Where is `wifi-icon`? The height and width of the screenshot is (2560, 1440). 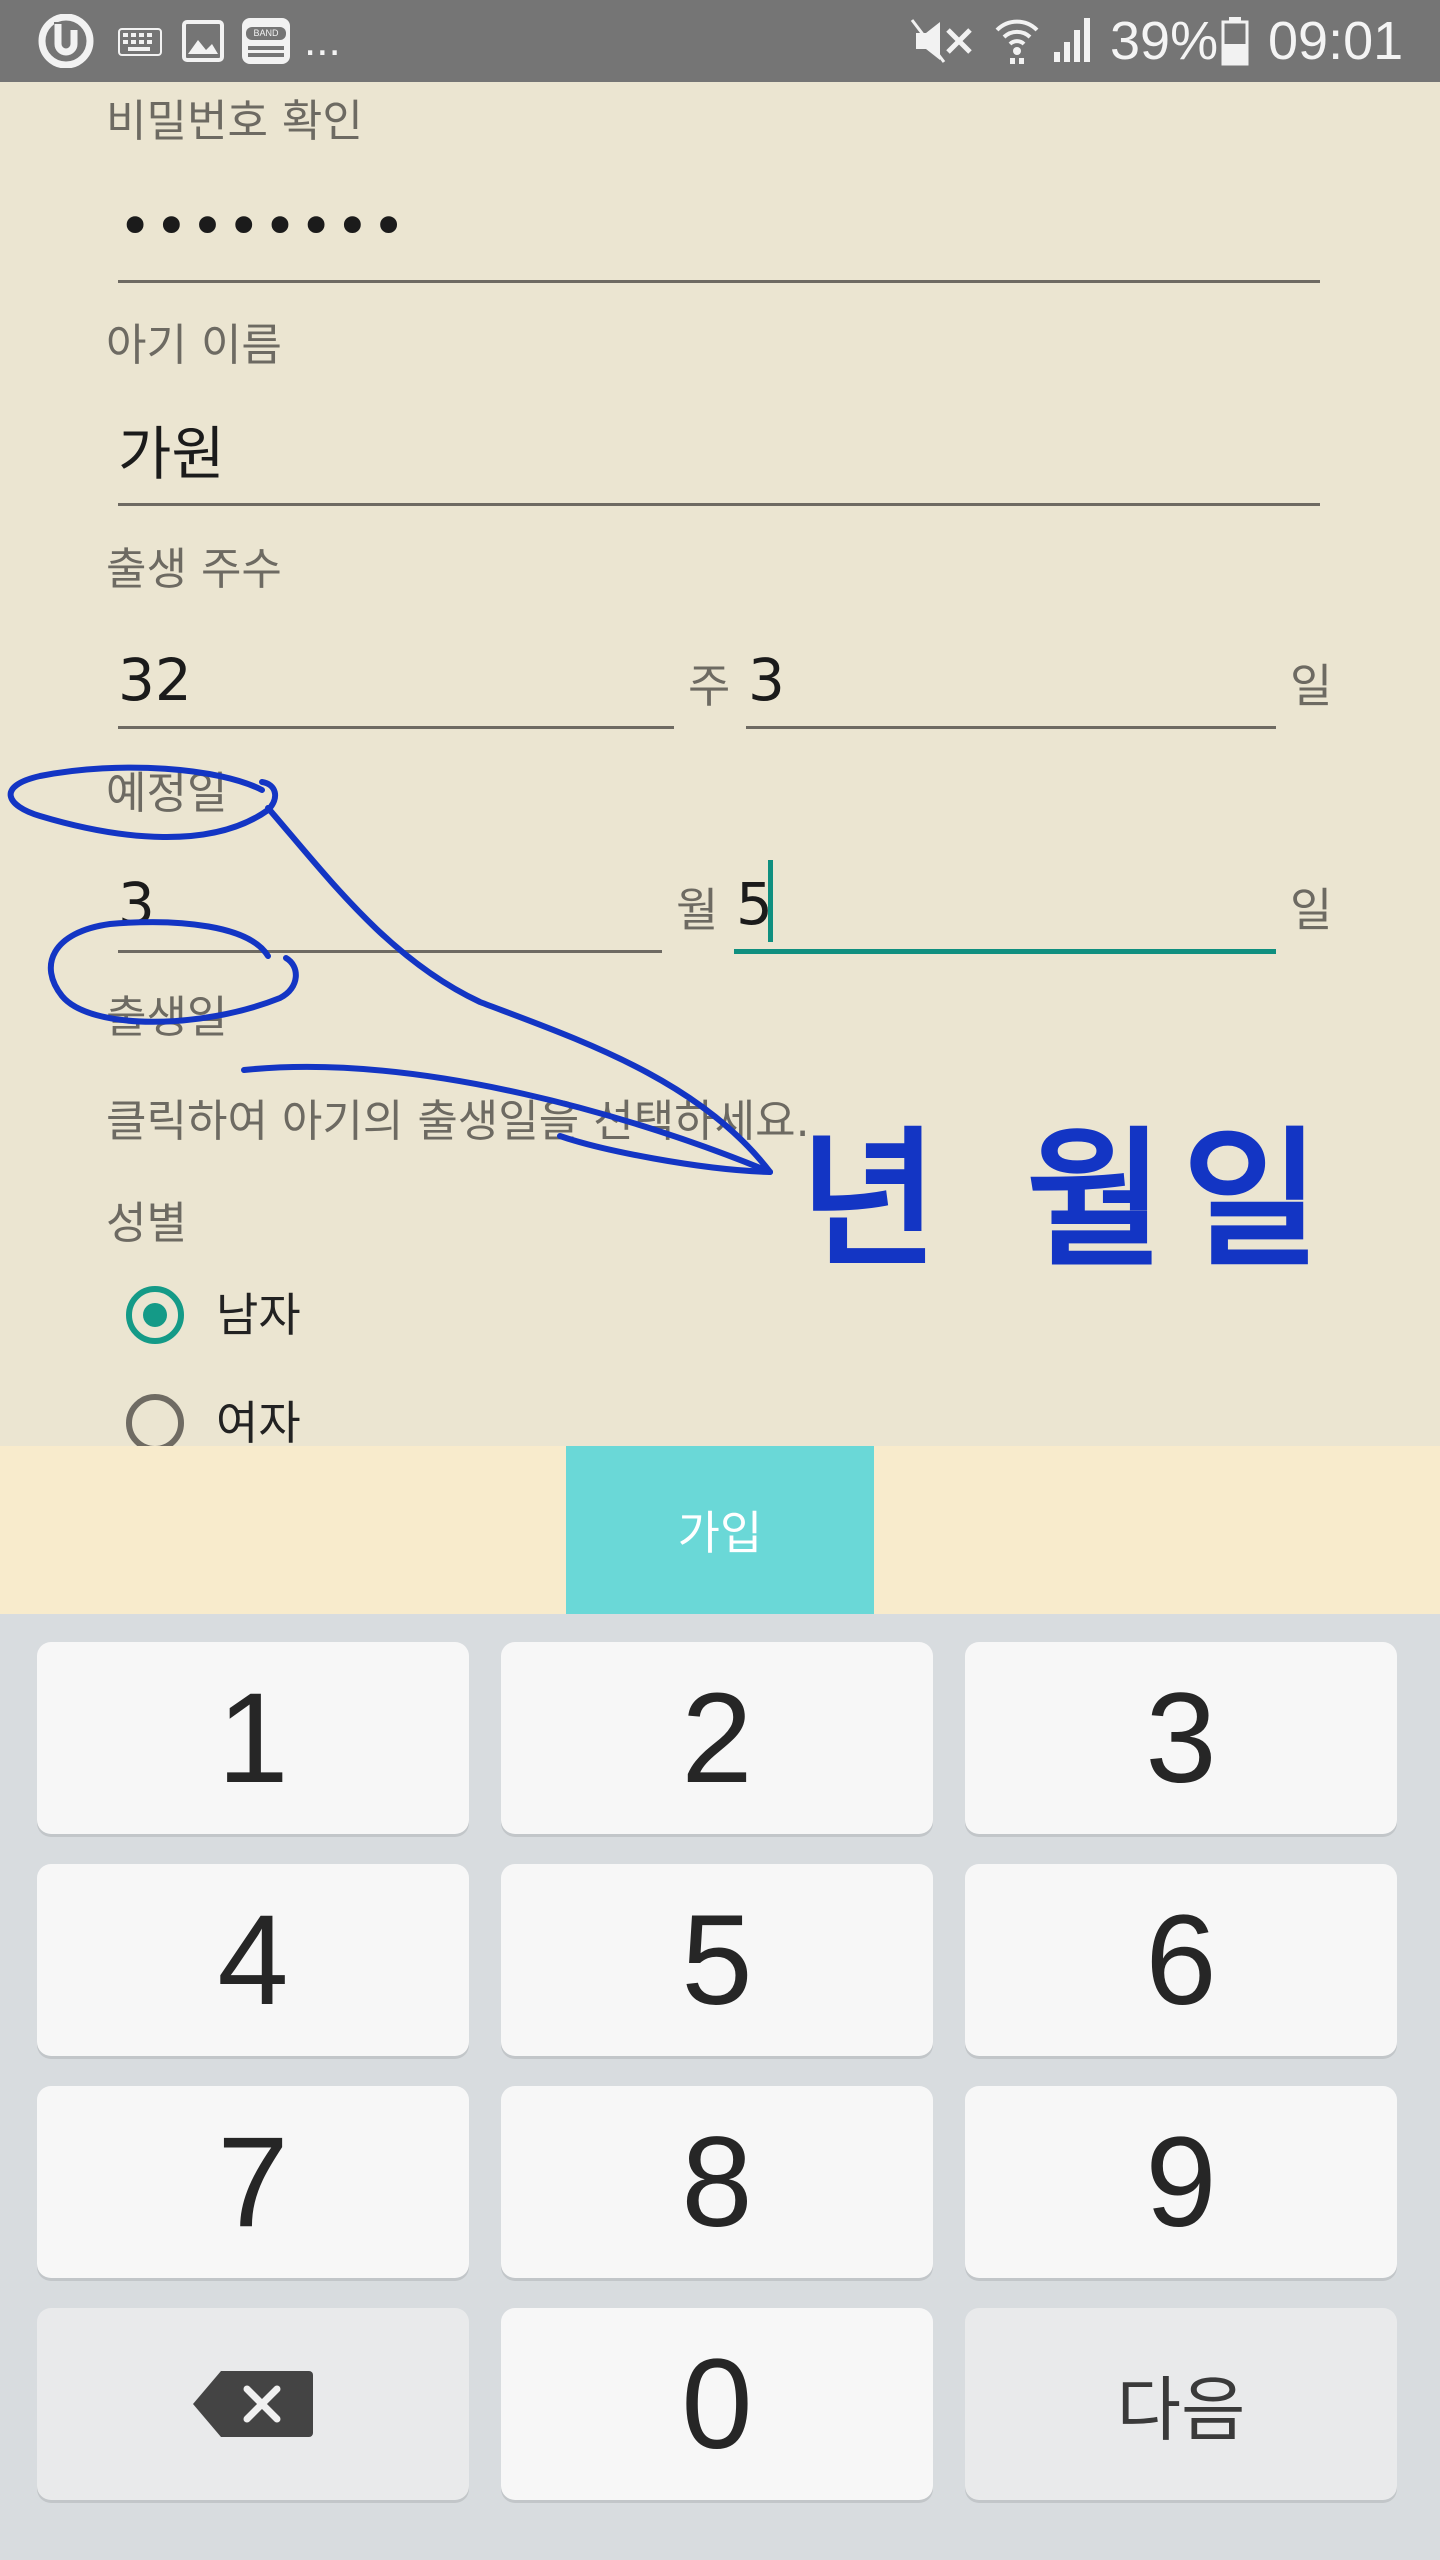 wifi-icon is located at coordinates (1017, 41).